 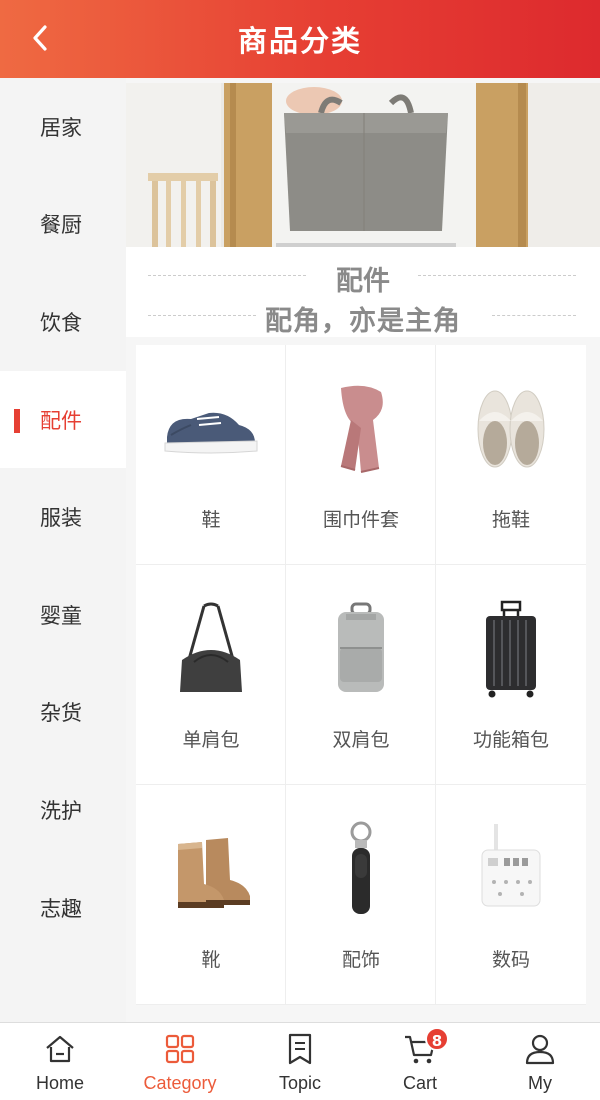 What do you see at coordinates (361, 429) in the screenshot?
I see `scarf-icon` at bounding box center [361, 429].